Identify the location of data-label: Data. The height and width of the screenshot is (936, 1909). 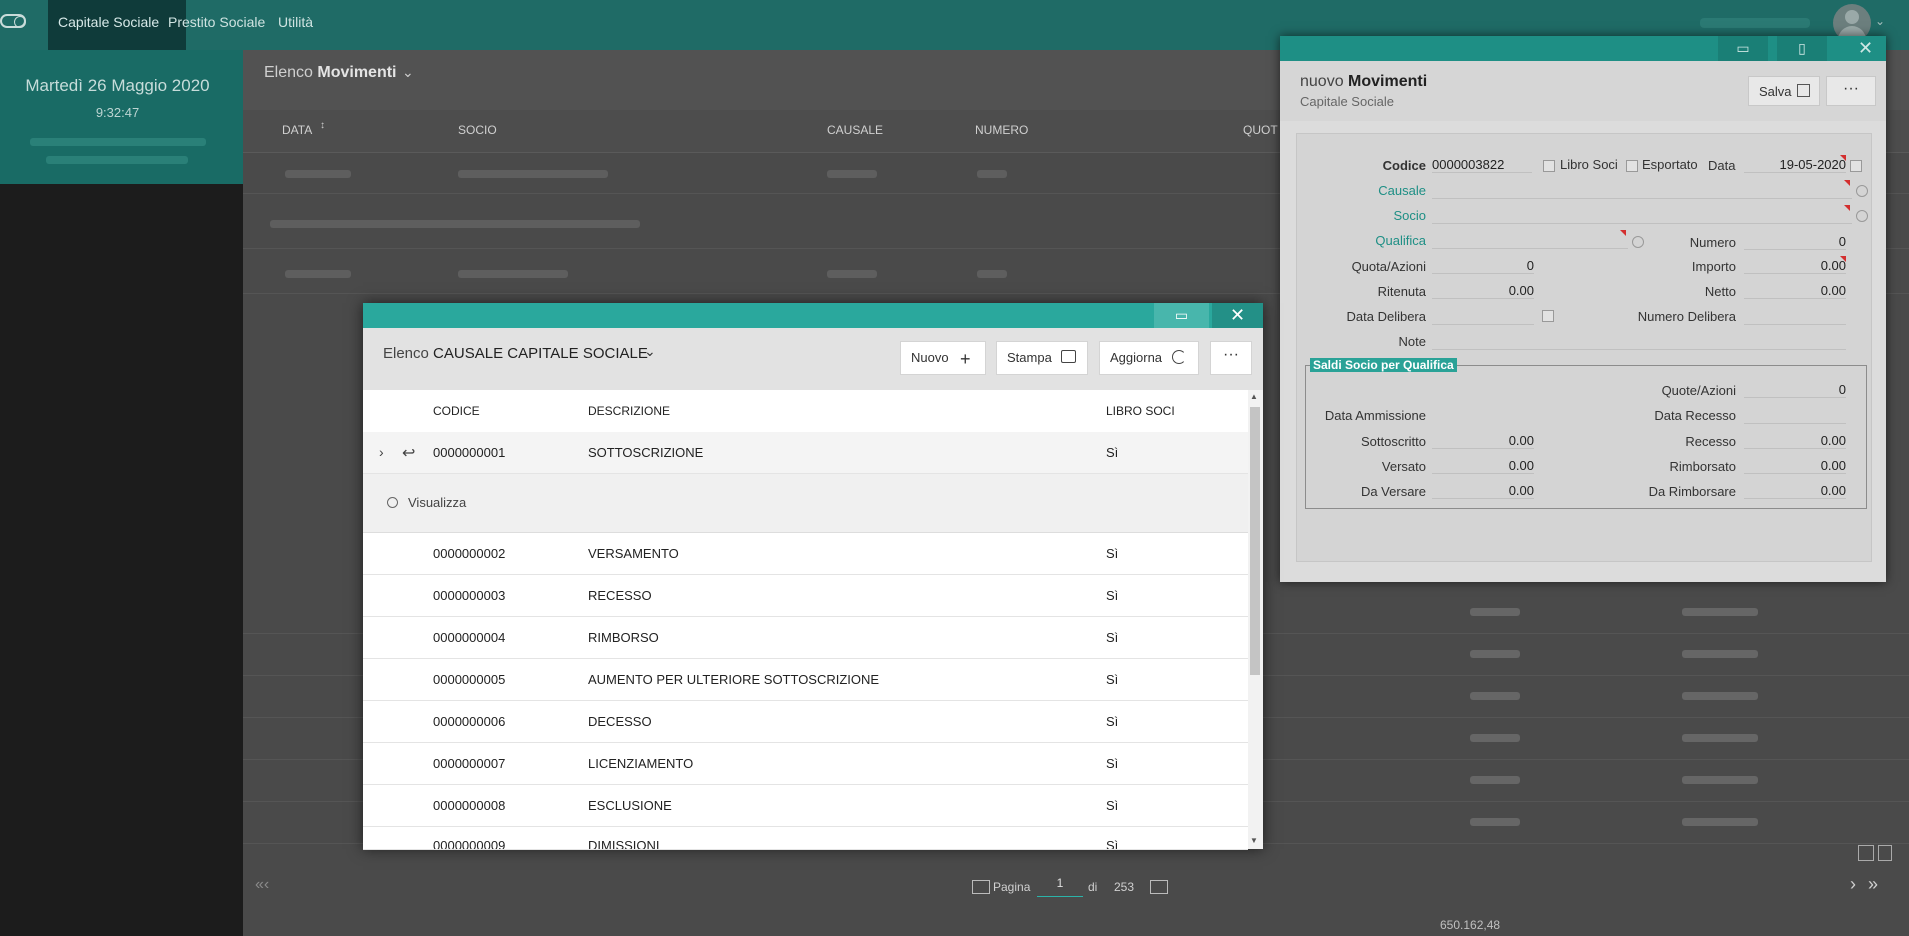
(1722, 165).